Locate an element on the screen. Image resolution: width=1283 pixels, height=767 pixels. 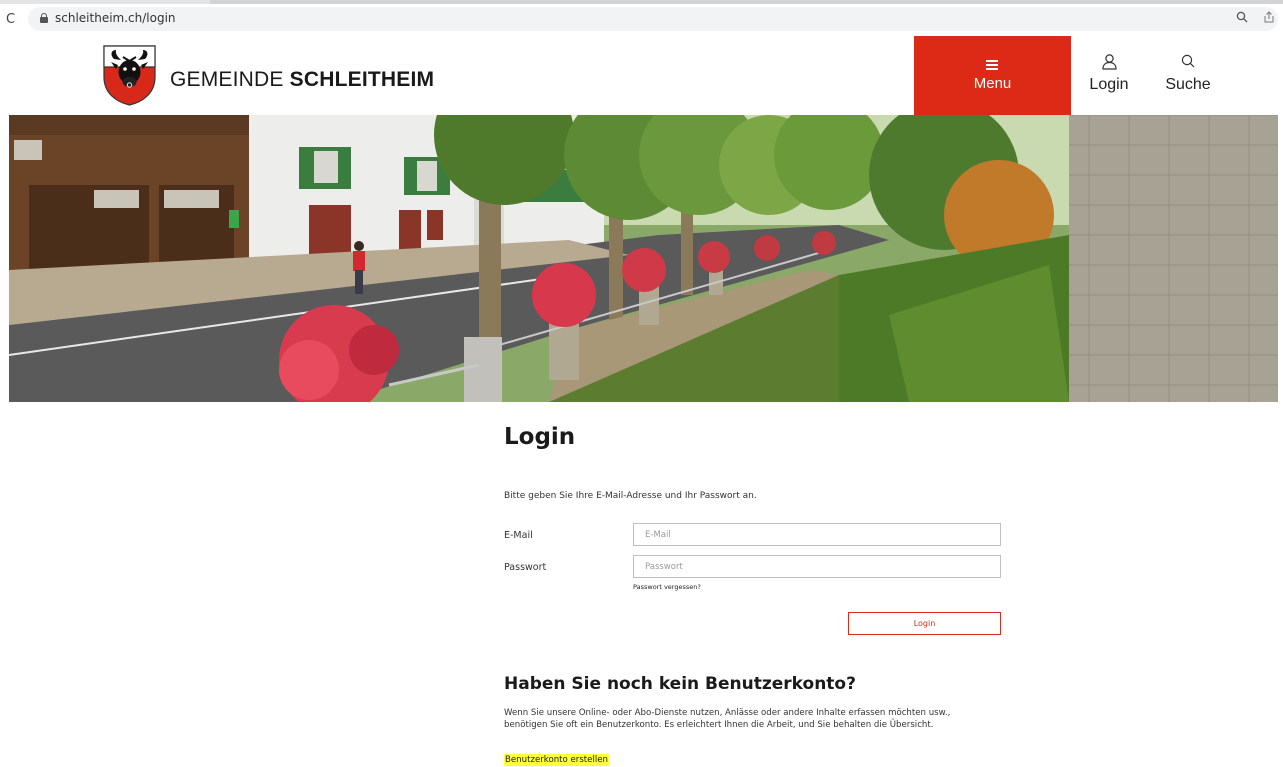
share-icon is located at coordinates (1269, 18).